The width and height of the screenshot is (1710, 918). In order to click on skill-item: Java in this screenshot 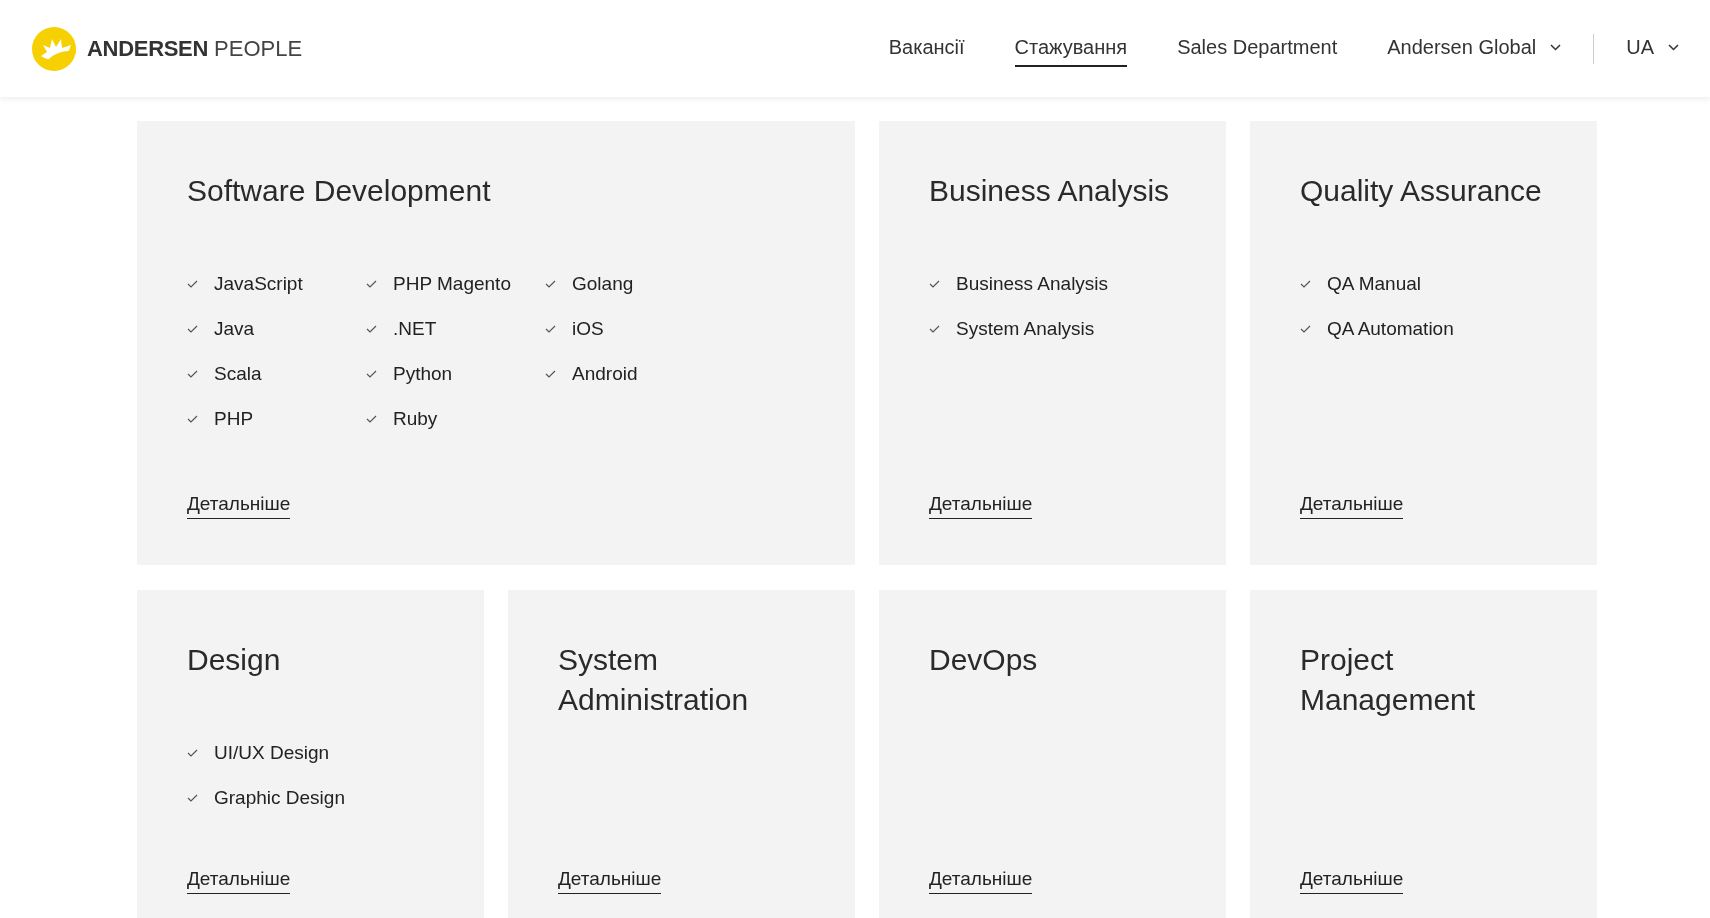, I will do `click(234, 328)`.